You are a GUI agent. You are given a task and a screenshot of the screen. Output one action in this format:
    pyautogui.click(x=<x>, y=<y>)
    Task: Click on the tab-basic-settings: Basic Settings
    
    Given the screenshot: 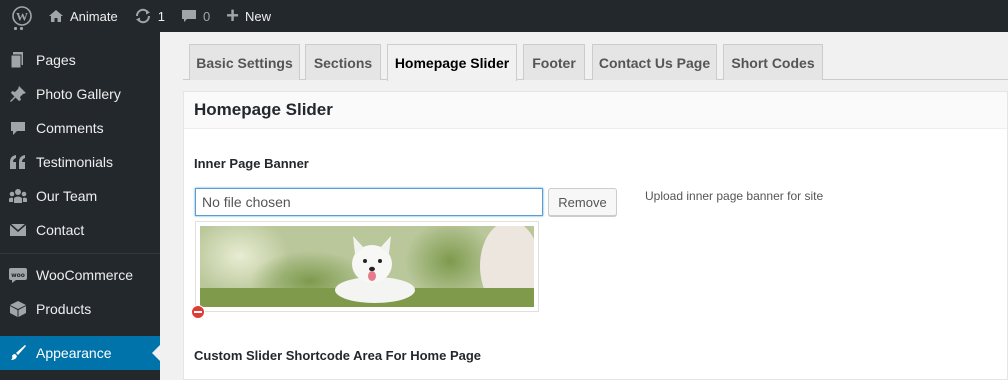 What is the action you would take?
    pyautogui.click(x=244, y=62)
    